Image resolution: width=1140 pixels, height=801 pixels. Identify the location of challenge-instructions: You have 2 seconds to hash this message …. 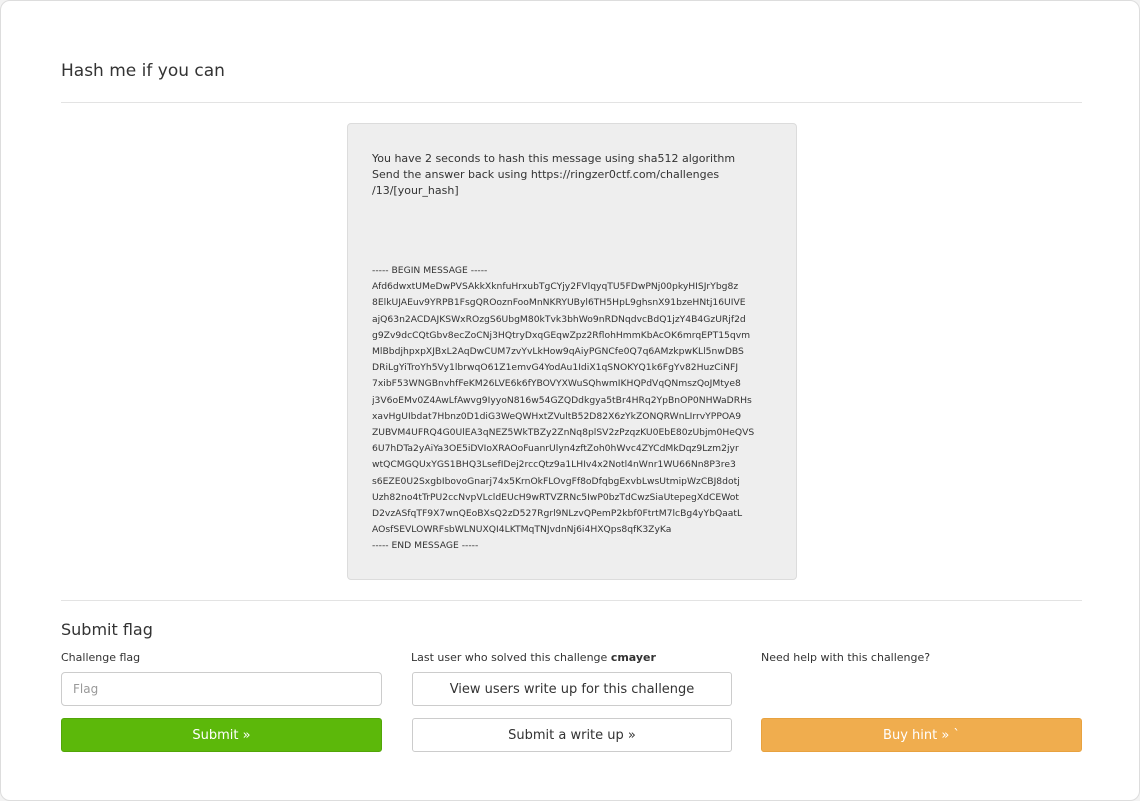
(554, 174).